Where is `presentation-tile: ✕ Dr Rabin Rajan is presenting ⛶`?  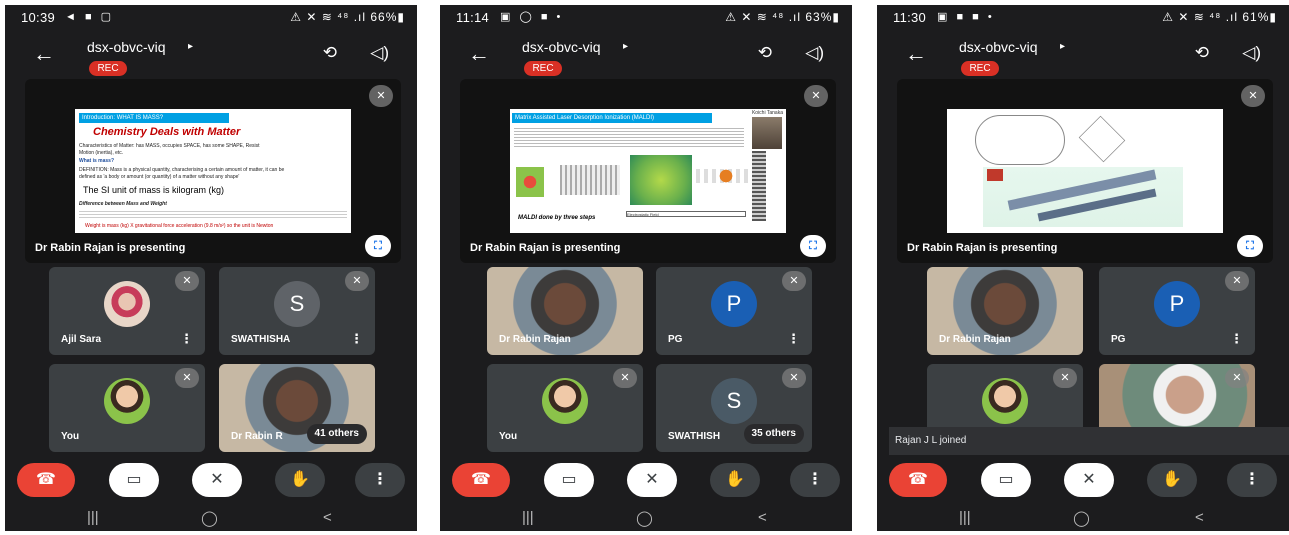 presentation-tile: ✕ Dr Rabin Rajan is presenting ⛶ is located at coordinates (1085, 171).